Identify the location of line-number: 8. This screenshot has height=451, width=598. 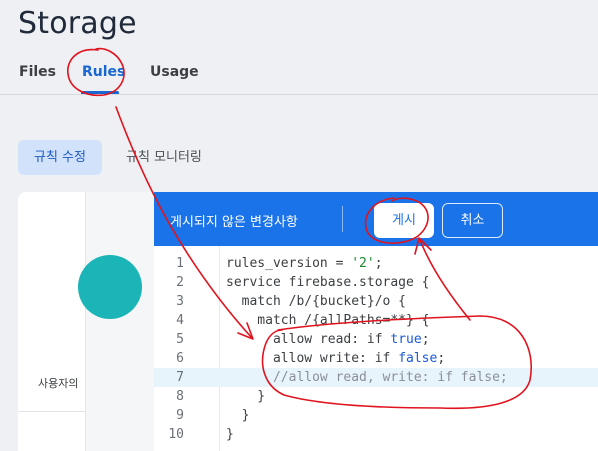
(180, 396).